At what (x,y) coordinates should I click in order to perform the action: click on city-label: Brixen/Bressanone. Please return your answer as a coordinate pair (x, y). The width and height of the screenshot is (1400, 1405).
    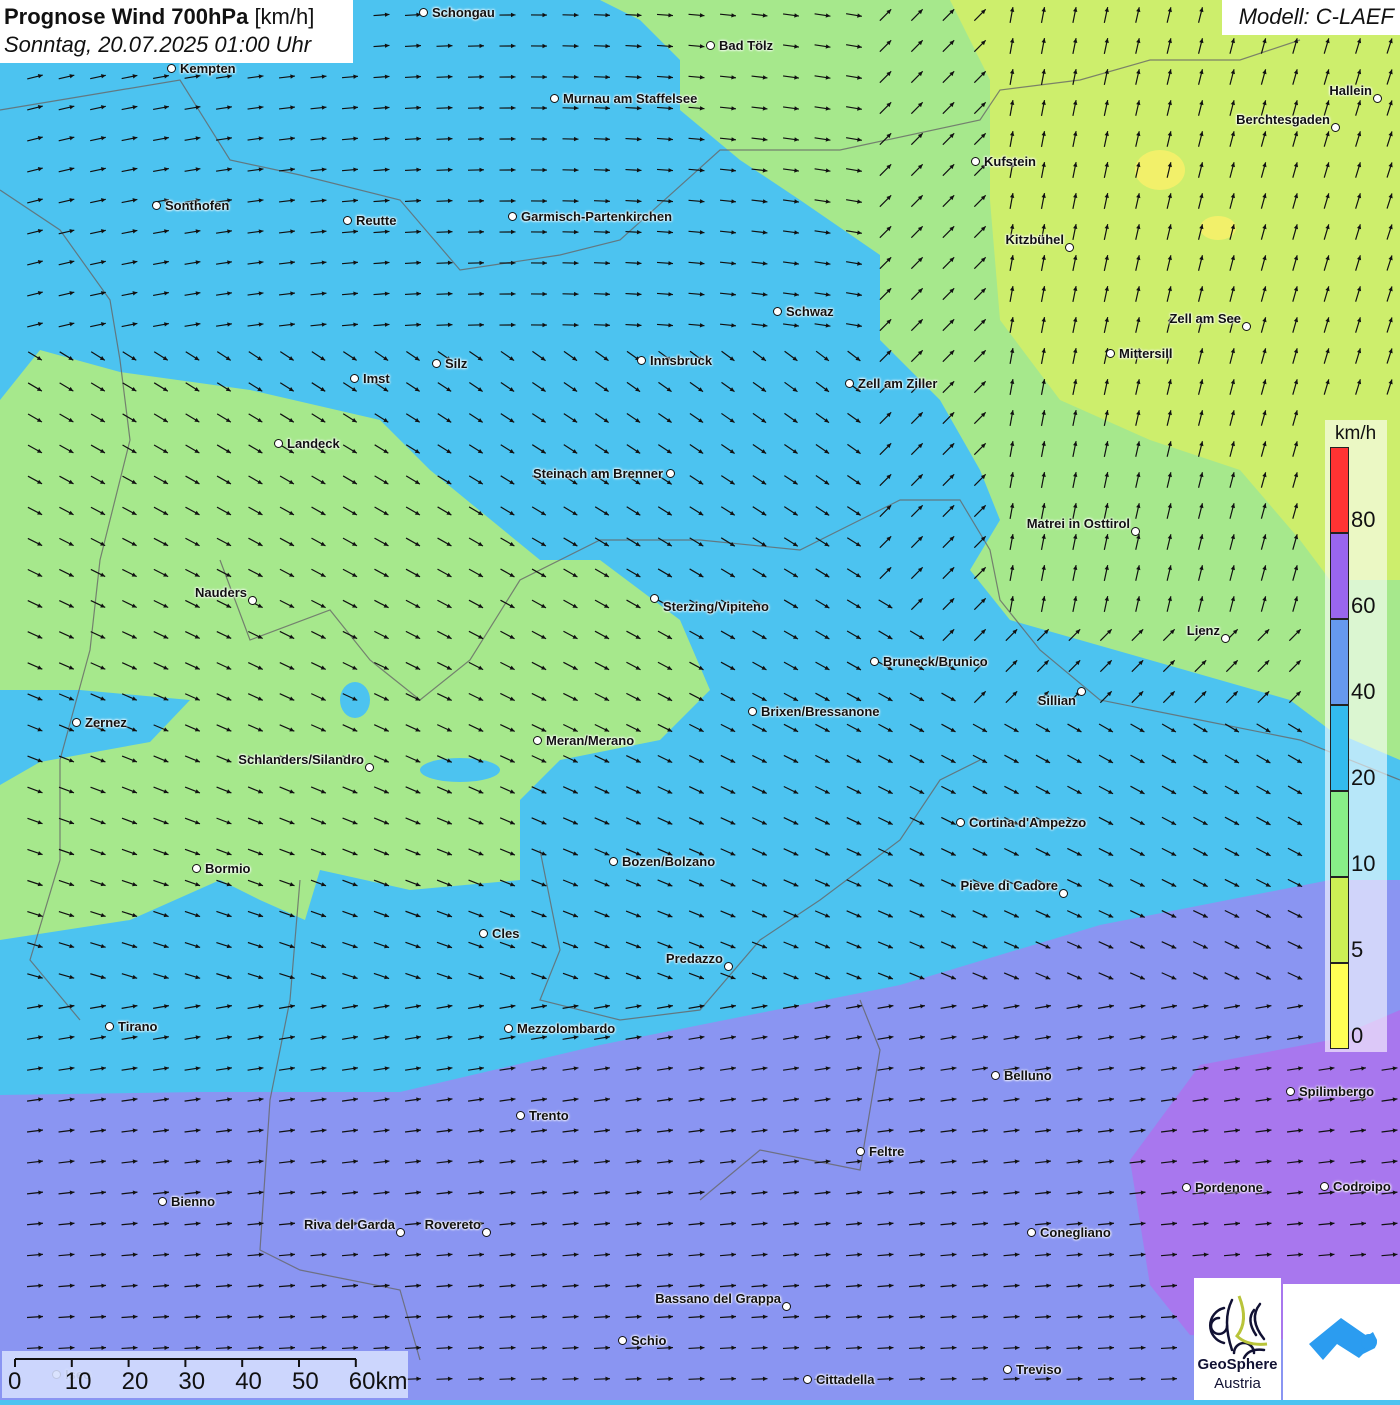
    Looking at the image, I should click on (820, 711).